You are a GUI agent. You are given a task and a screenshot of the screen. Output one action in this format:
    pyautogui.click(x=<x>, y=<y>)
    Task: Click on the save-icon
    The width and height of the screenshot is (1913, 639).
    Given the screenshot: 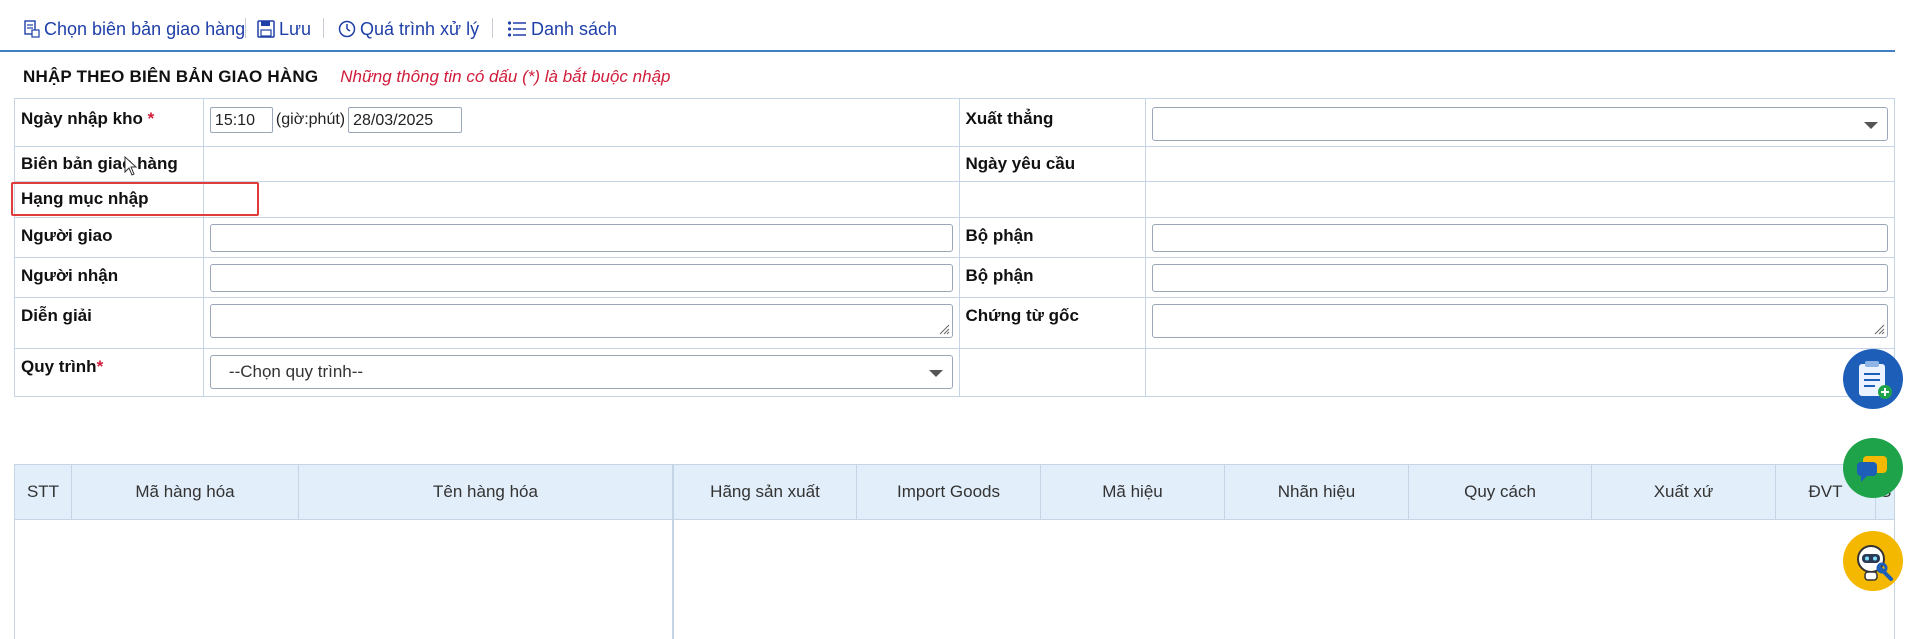 What is the action you would take?
    pyautogui.click(x=266, y=29)
    